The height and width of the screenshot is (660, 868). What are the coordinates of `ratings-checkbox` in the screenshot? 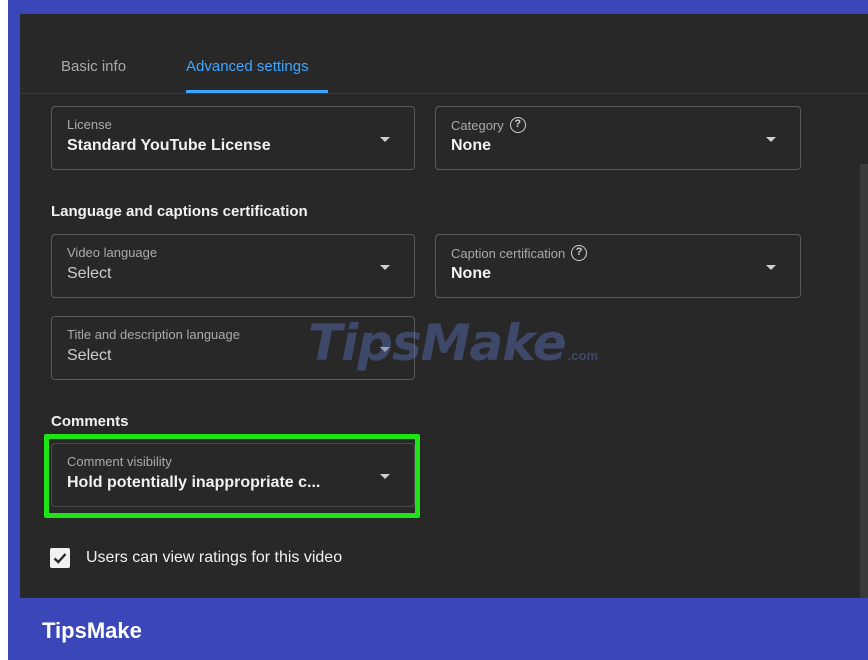 It's located at (60, 558).